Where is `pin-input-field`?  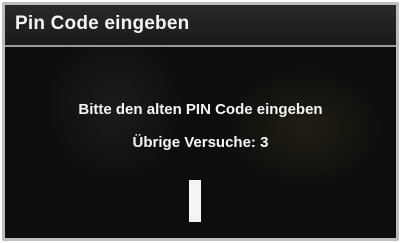 pin-input-field is located at coordinates (195, 201).